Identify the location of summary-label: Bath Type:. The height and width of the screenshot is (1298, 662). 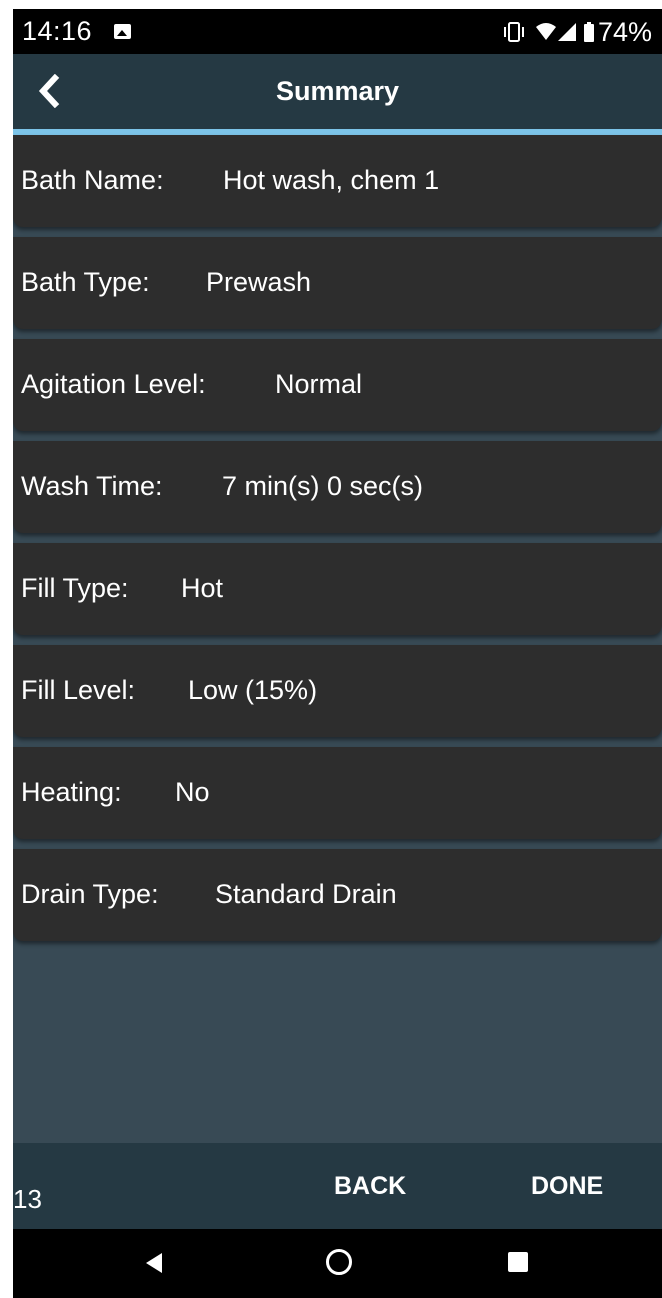
(85, 282).